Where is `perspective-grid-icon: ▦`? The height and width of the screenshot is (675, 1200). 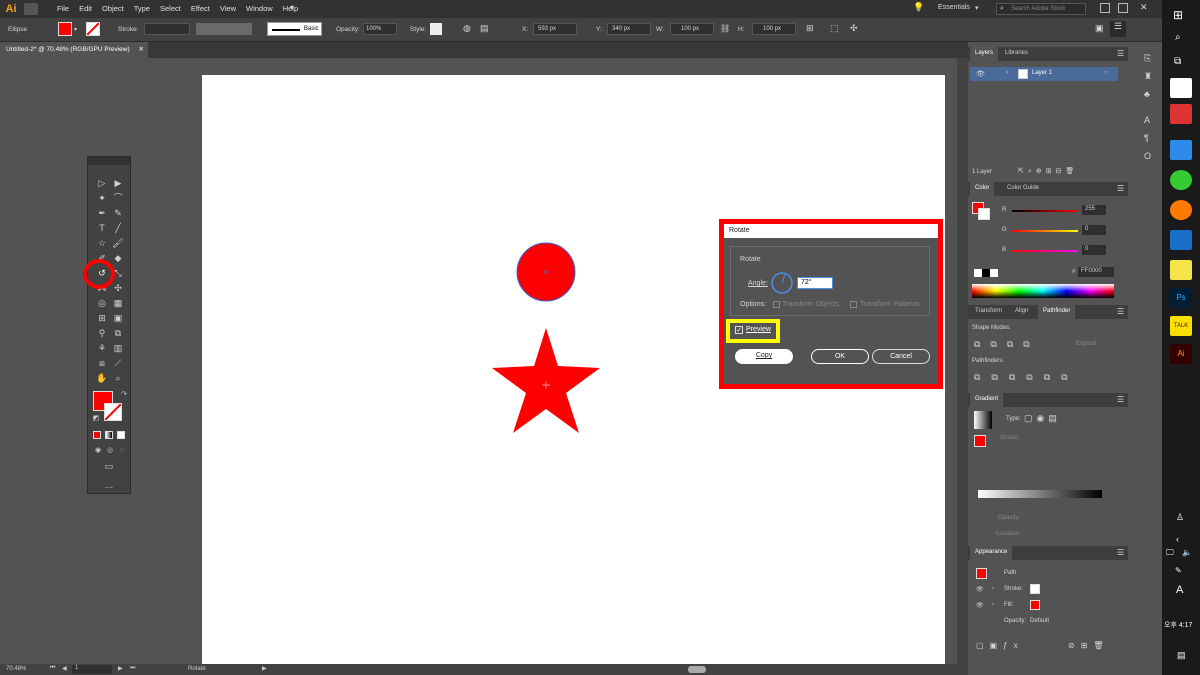 perspective-grid-icon: ▦ is located at coordinates (118, 303).